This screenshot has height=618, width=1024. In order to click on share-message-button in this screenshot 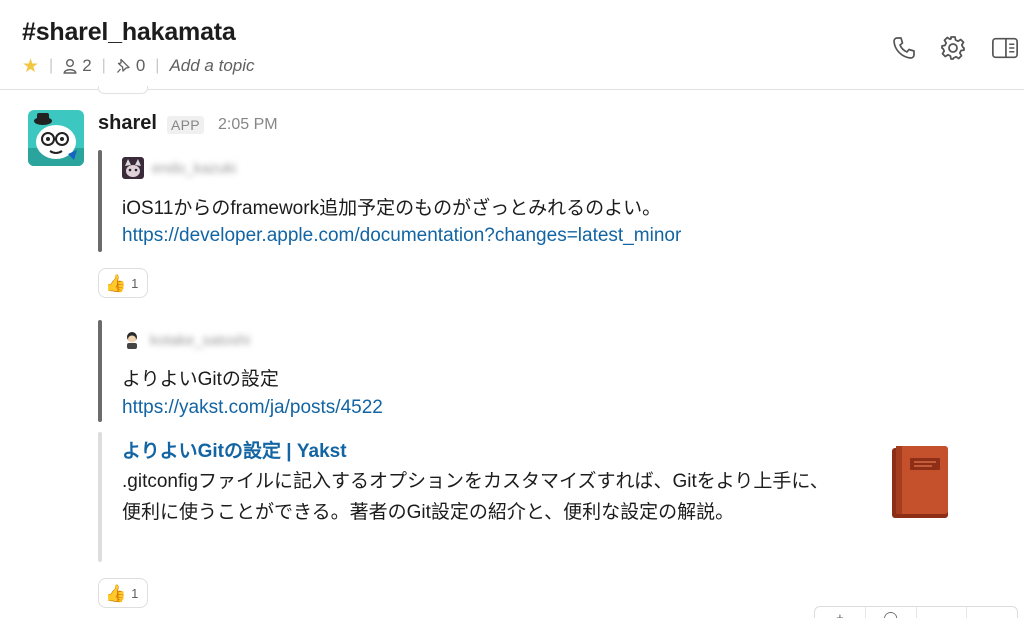, I will do `click(942, 612)`.